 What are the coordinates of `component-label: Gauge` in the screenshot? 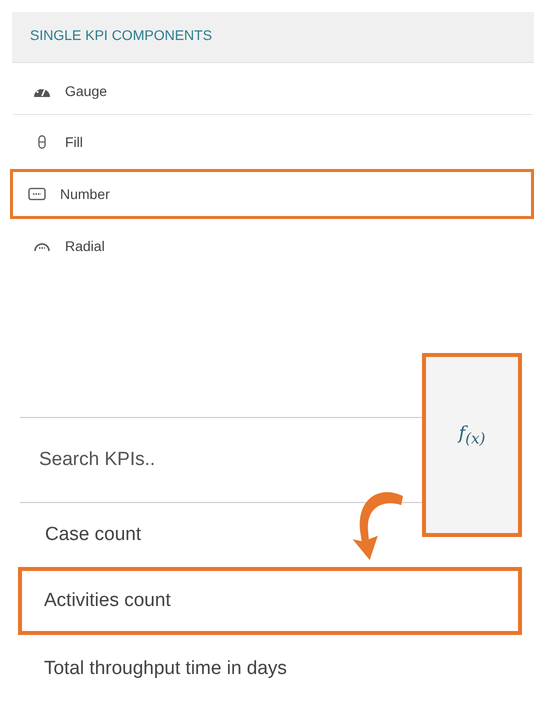 It's located at (86, 91).